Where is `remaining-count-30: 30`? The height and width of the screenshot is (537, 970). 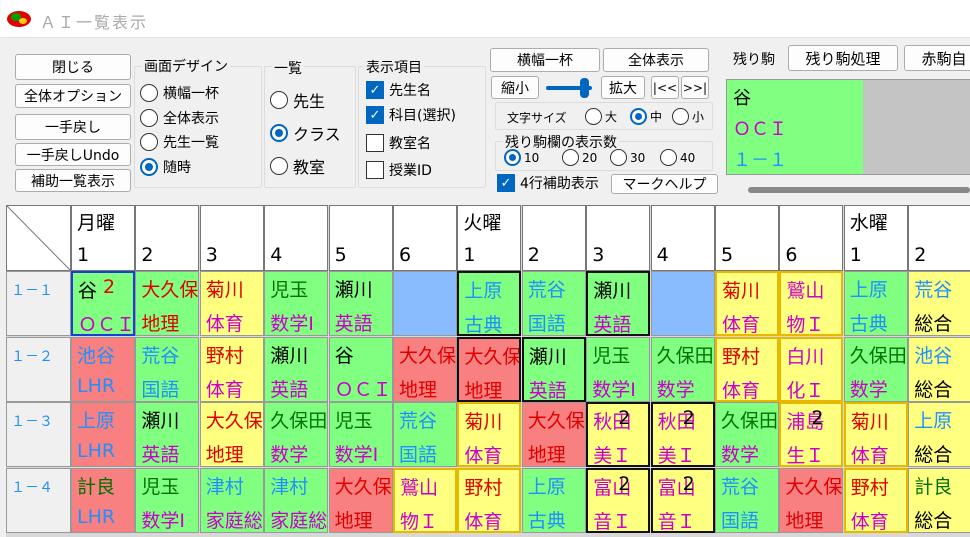 remaining-count-30: 30 is located at coordinates (627, 157).